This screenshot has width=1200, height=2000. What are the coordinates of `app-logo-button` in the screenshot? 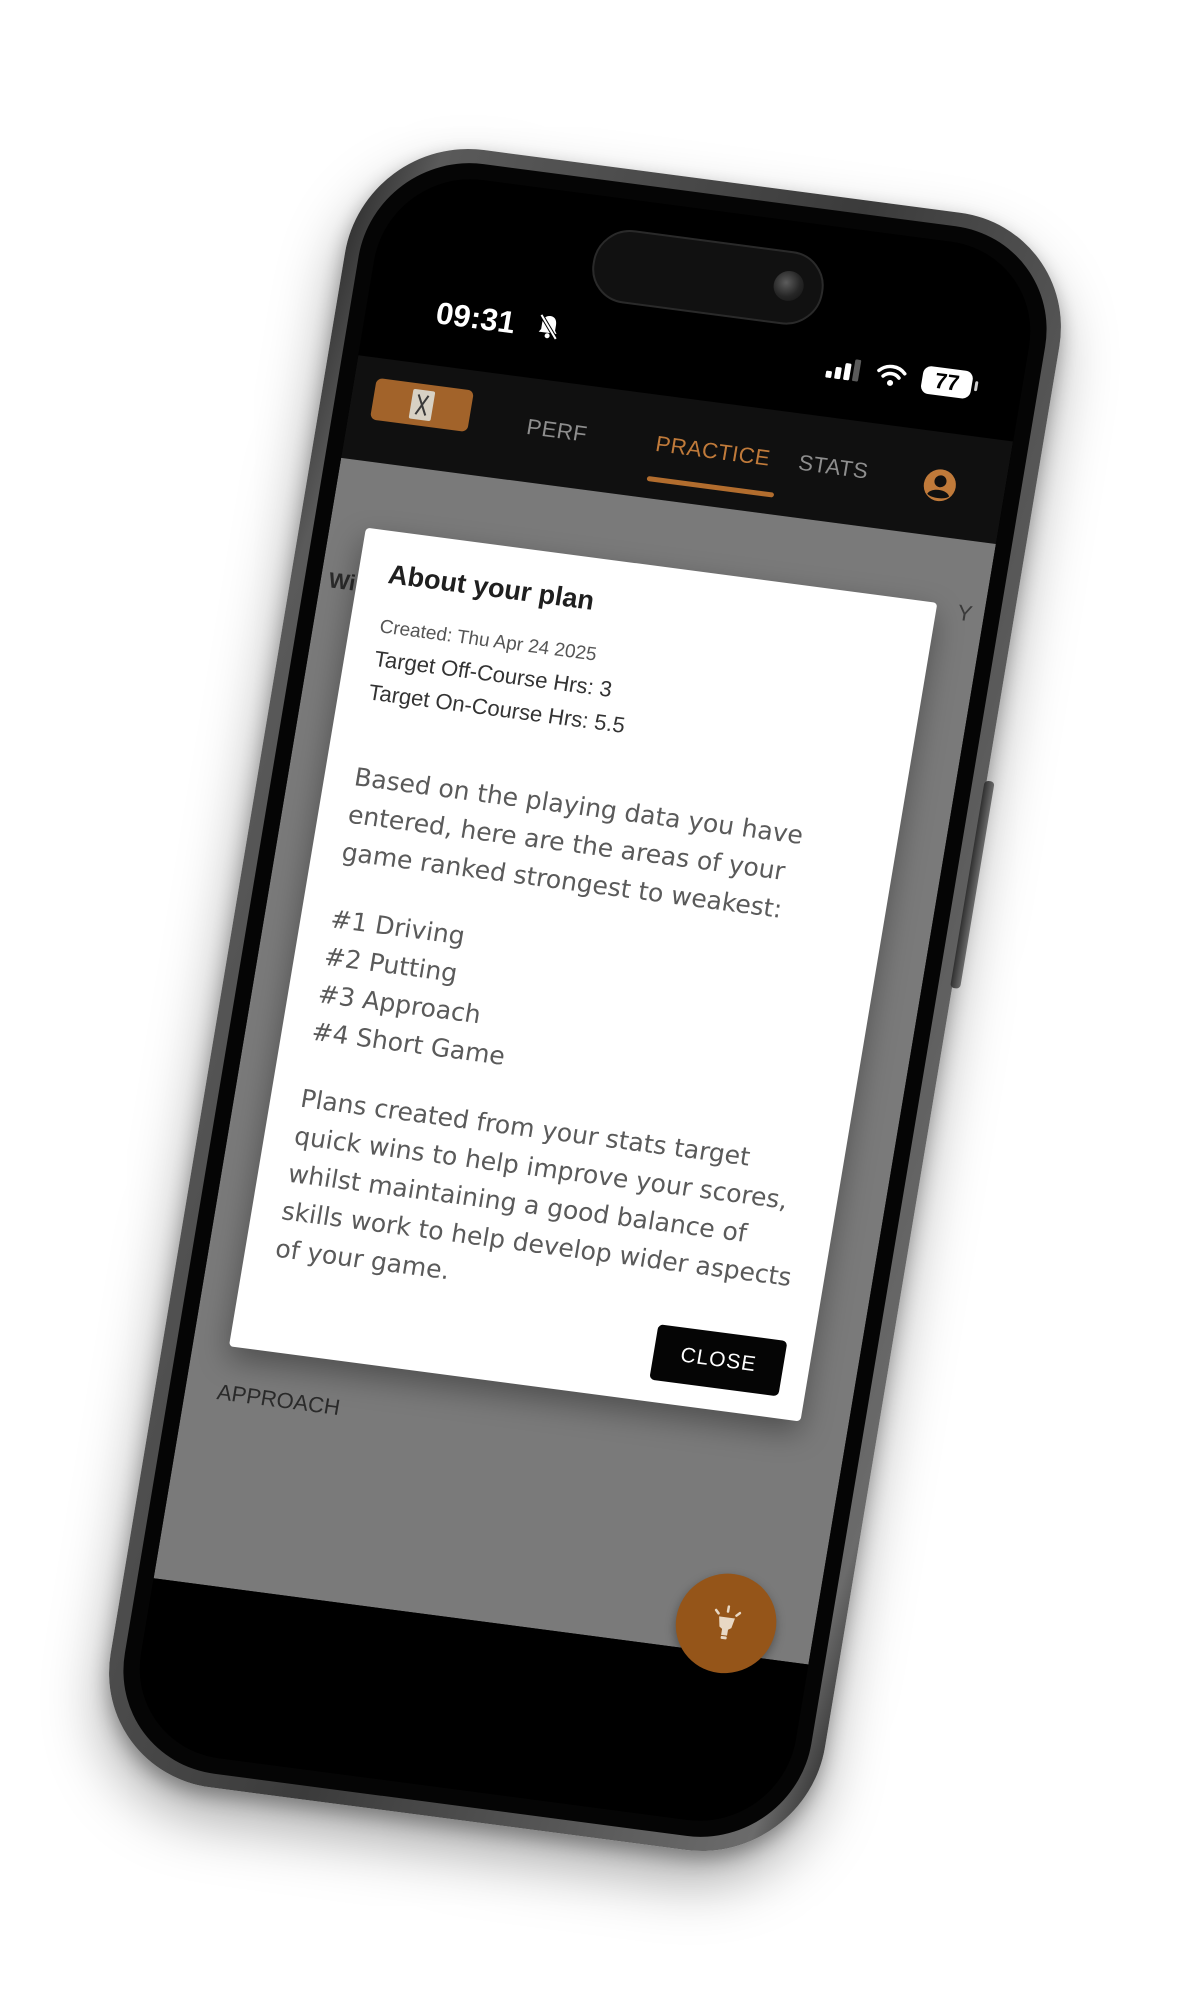 It's located at (422, 405).